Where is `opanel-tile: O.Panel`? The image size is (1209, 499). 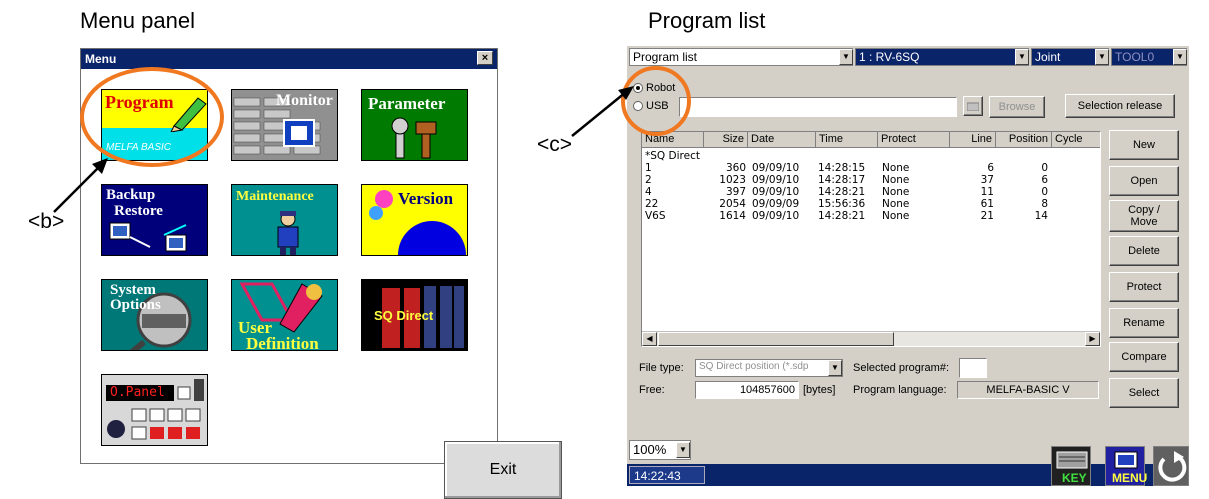
opanel-tile: O.Panel is located at coordinates (154, 410).